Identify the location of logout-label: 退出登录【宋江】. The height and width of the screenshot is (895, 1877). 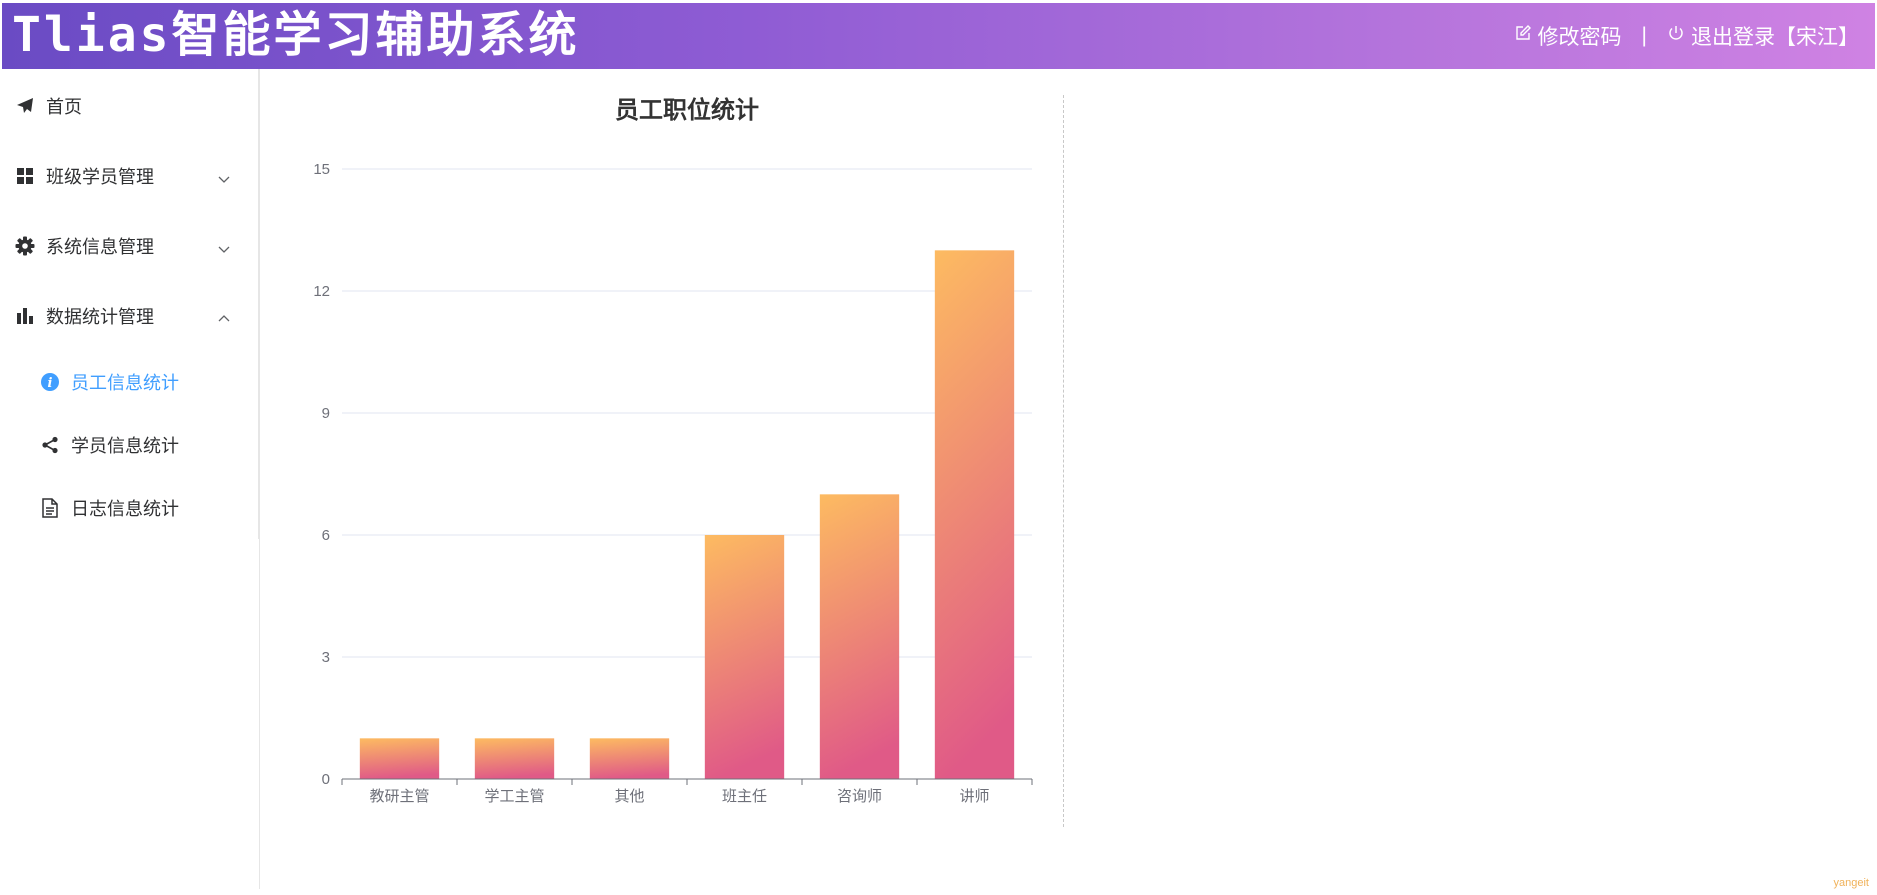
(1775, 37).